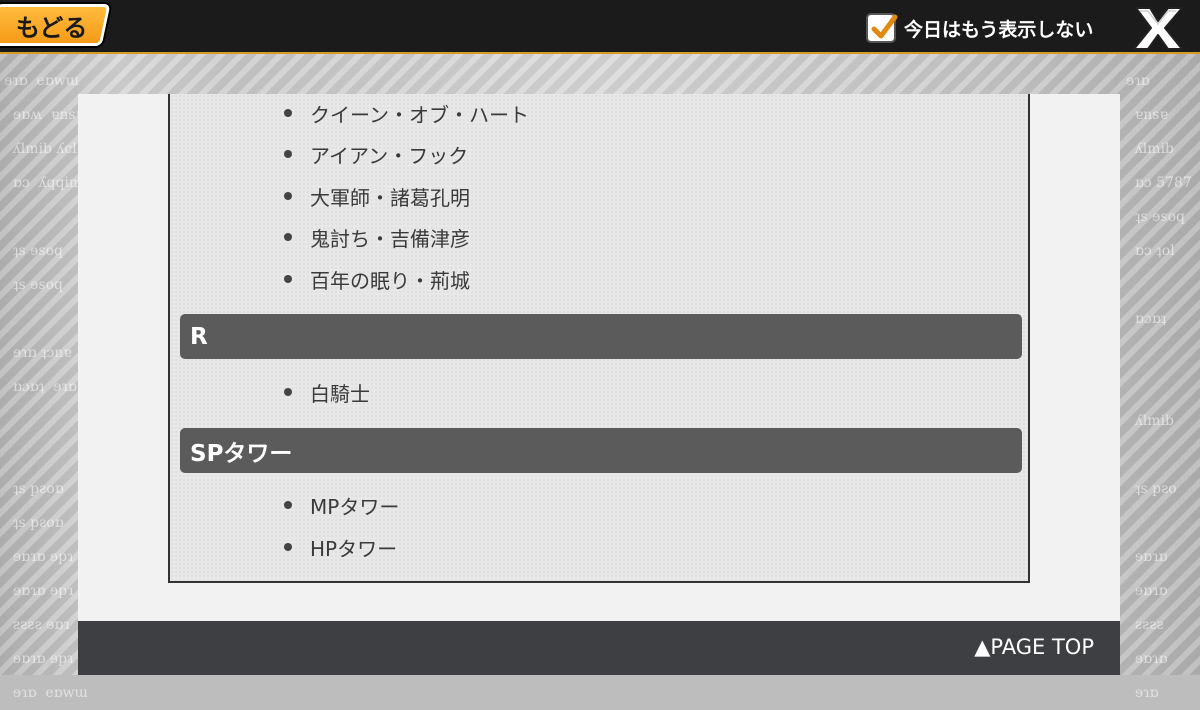  I want to click on list-item-label: HPタワー, so click(354, 548).